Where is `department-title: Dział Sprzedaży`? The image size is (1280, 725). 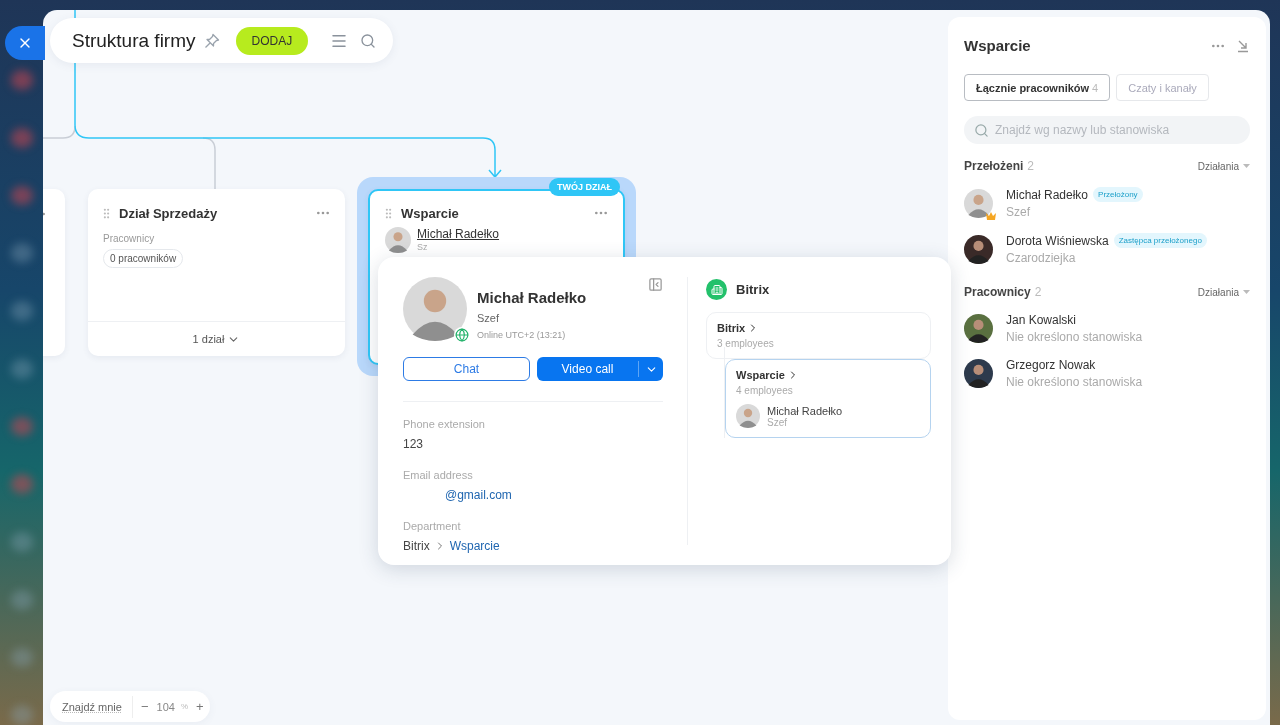 department-title: Dział Sprzedaży is located at coordinates (169, 213).